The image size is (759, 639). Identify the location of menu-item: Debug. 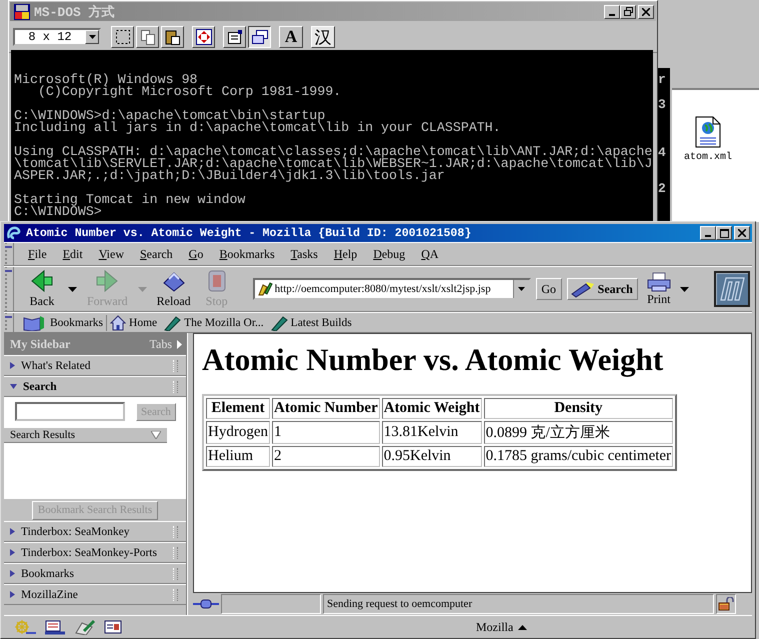
(389, 254).